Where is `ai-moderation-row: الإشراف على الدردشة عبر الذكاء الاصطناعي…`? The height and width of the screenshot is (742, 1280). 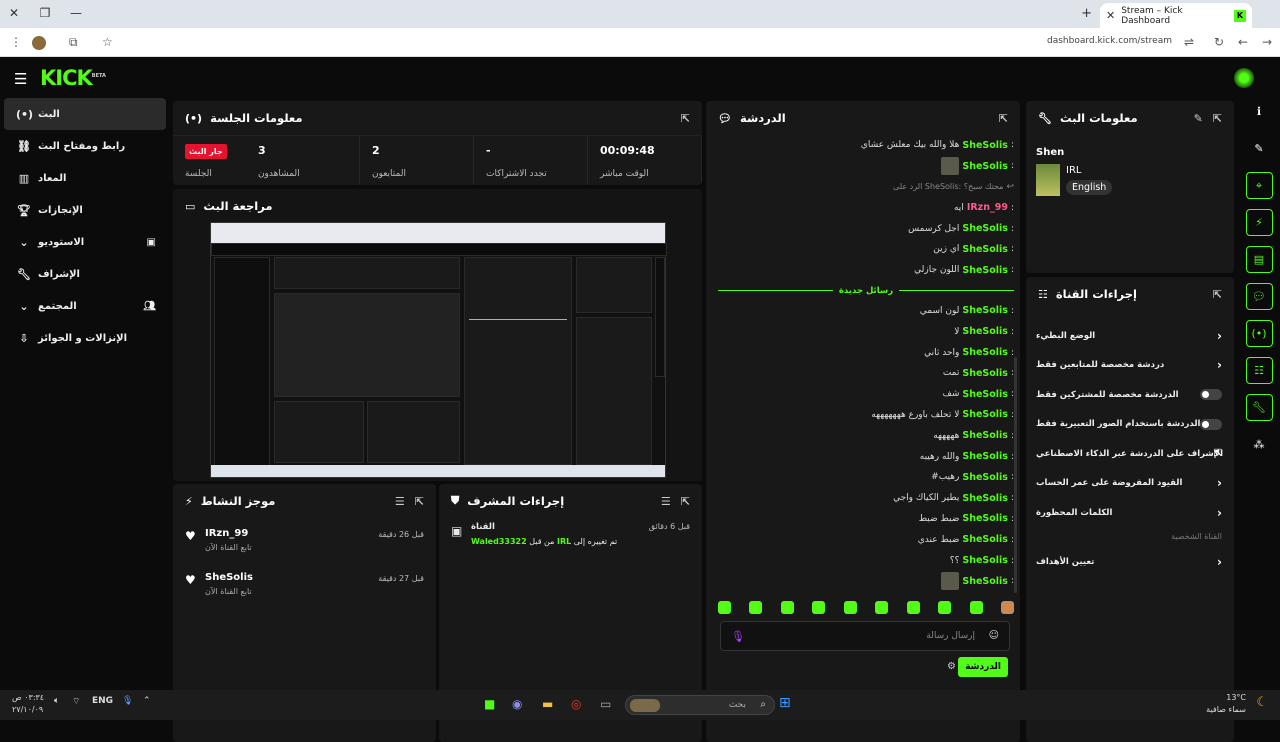 ai-moderation-row: الإشراف على الدردشة عبر الذكاء الاصطناعي… is located at coordinates (1130, 454).